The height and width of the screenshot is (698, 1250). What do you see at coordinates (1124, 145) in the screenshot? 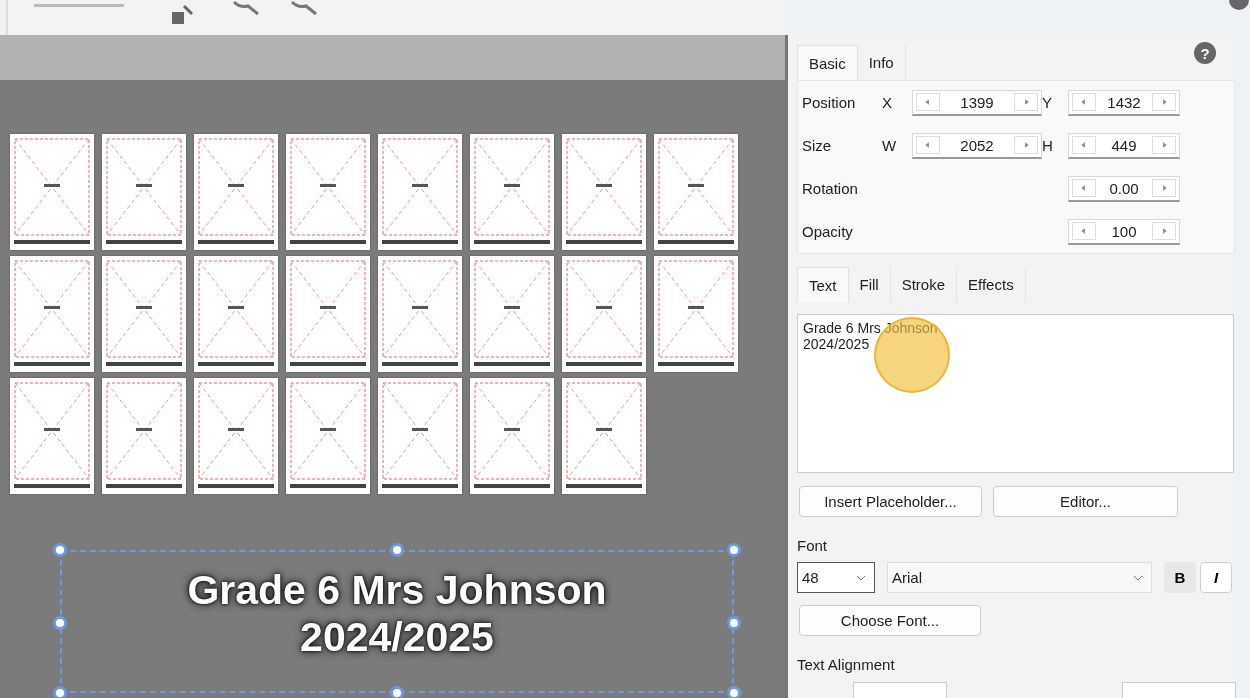
I see `spin-value: 449` at bounding box center [1124, 145].